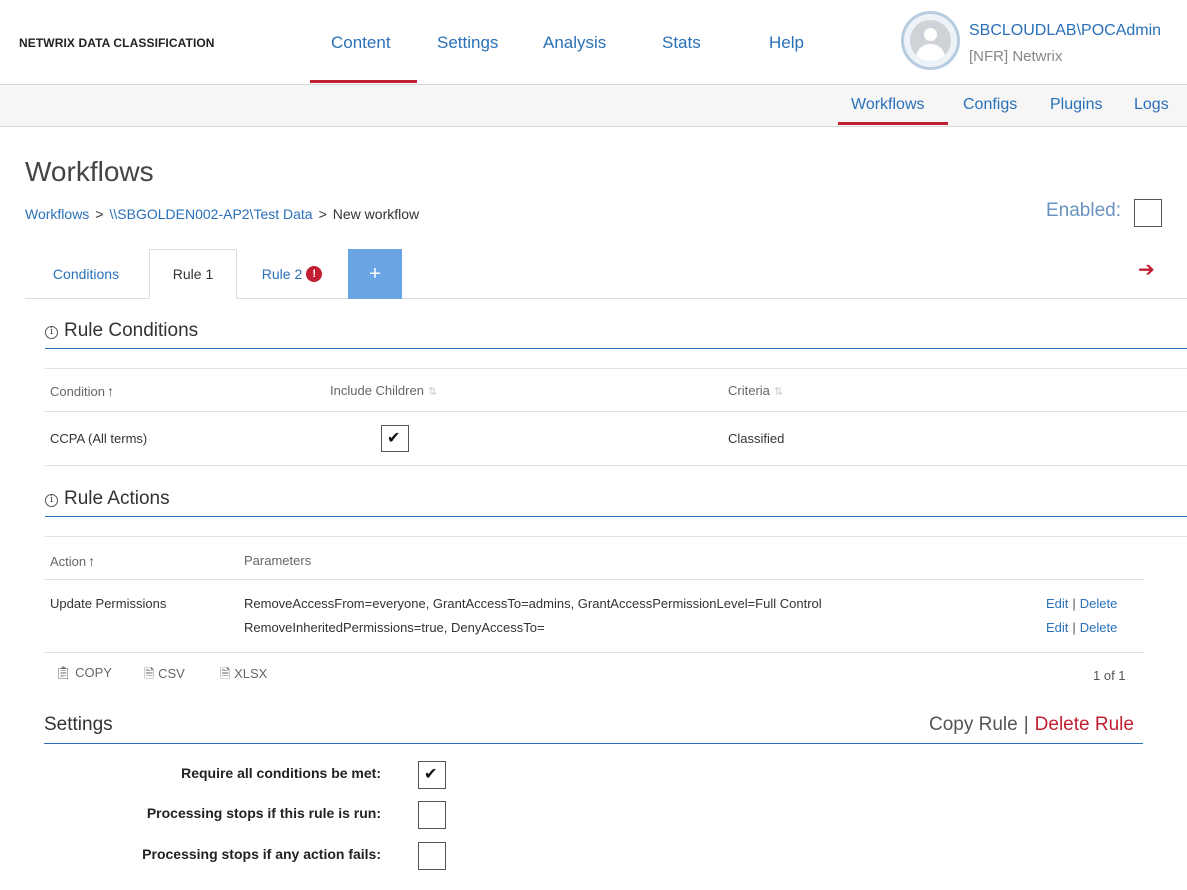 This screenshot has width=1187, height=890. I want to click on csv-button: 🗎 CSV, so click(164, 676).